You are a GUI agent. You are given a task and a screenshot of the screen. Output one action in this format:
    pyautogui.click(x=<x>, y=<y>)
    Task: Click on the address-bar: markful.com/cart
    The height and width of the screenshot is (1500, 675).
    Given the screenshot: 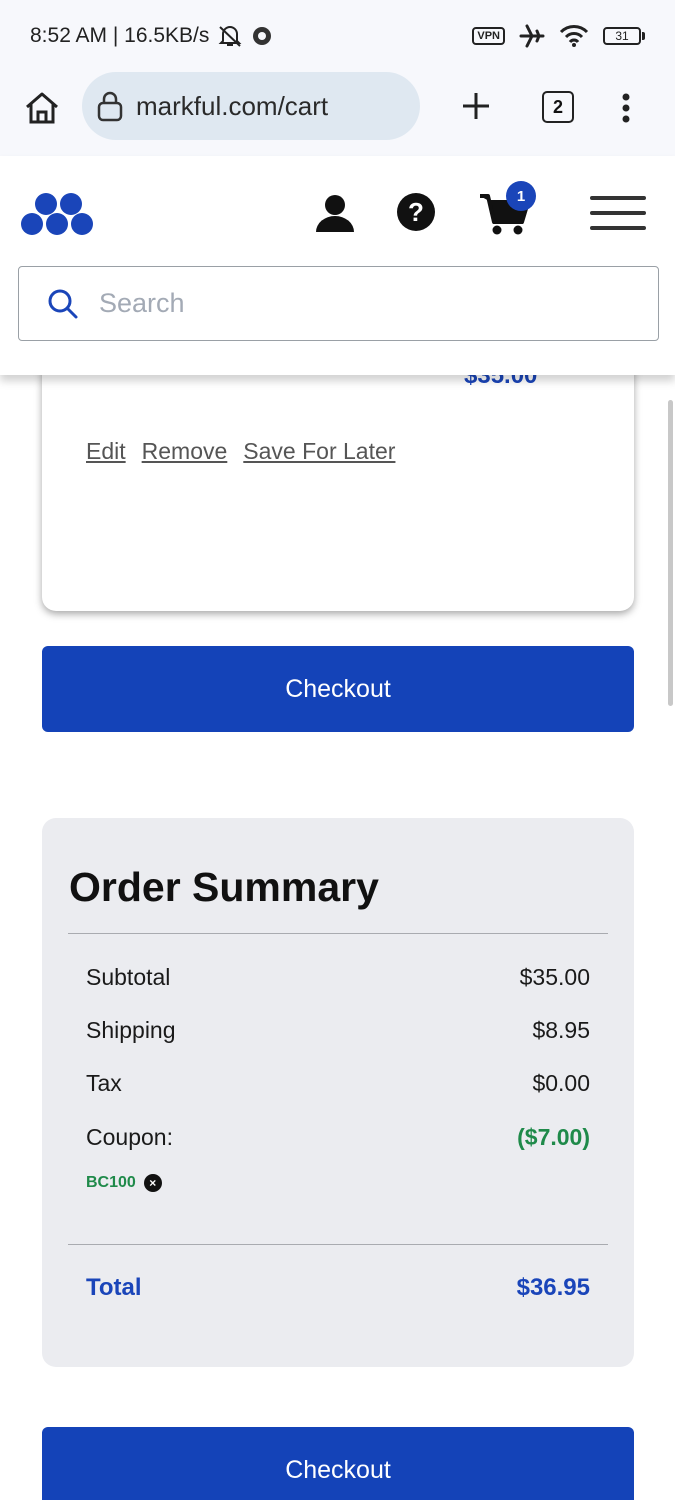 What is the action you would take?
    pyautogui.click(x=251, y=106)
    